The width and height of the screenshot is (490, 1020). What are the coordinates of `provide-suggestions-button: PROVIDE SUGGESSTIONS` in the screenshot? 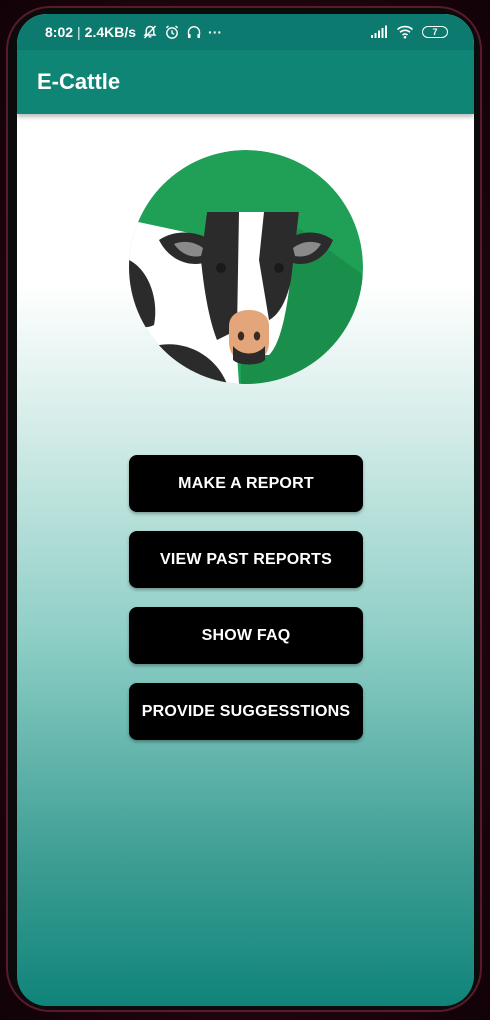 It's located at (246, 711).